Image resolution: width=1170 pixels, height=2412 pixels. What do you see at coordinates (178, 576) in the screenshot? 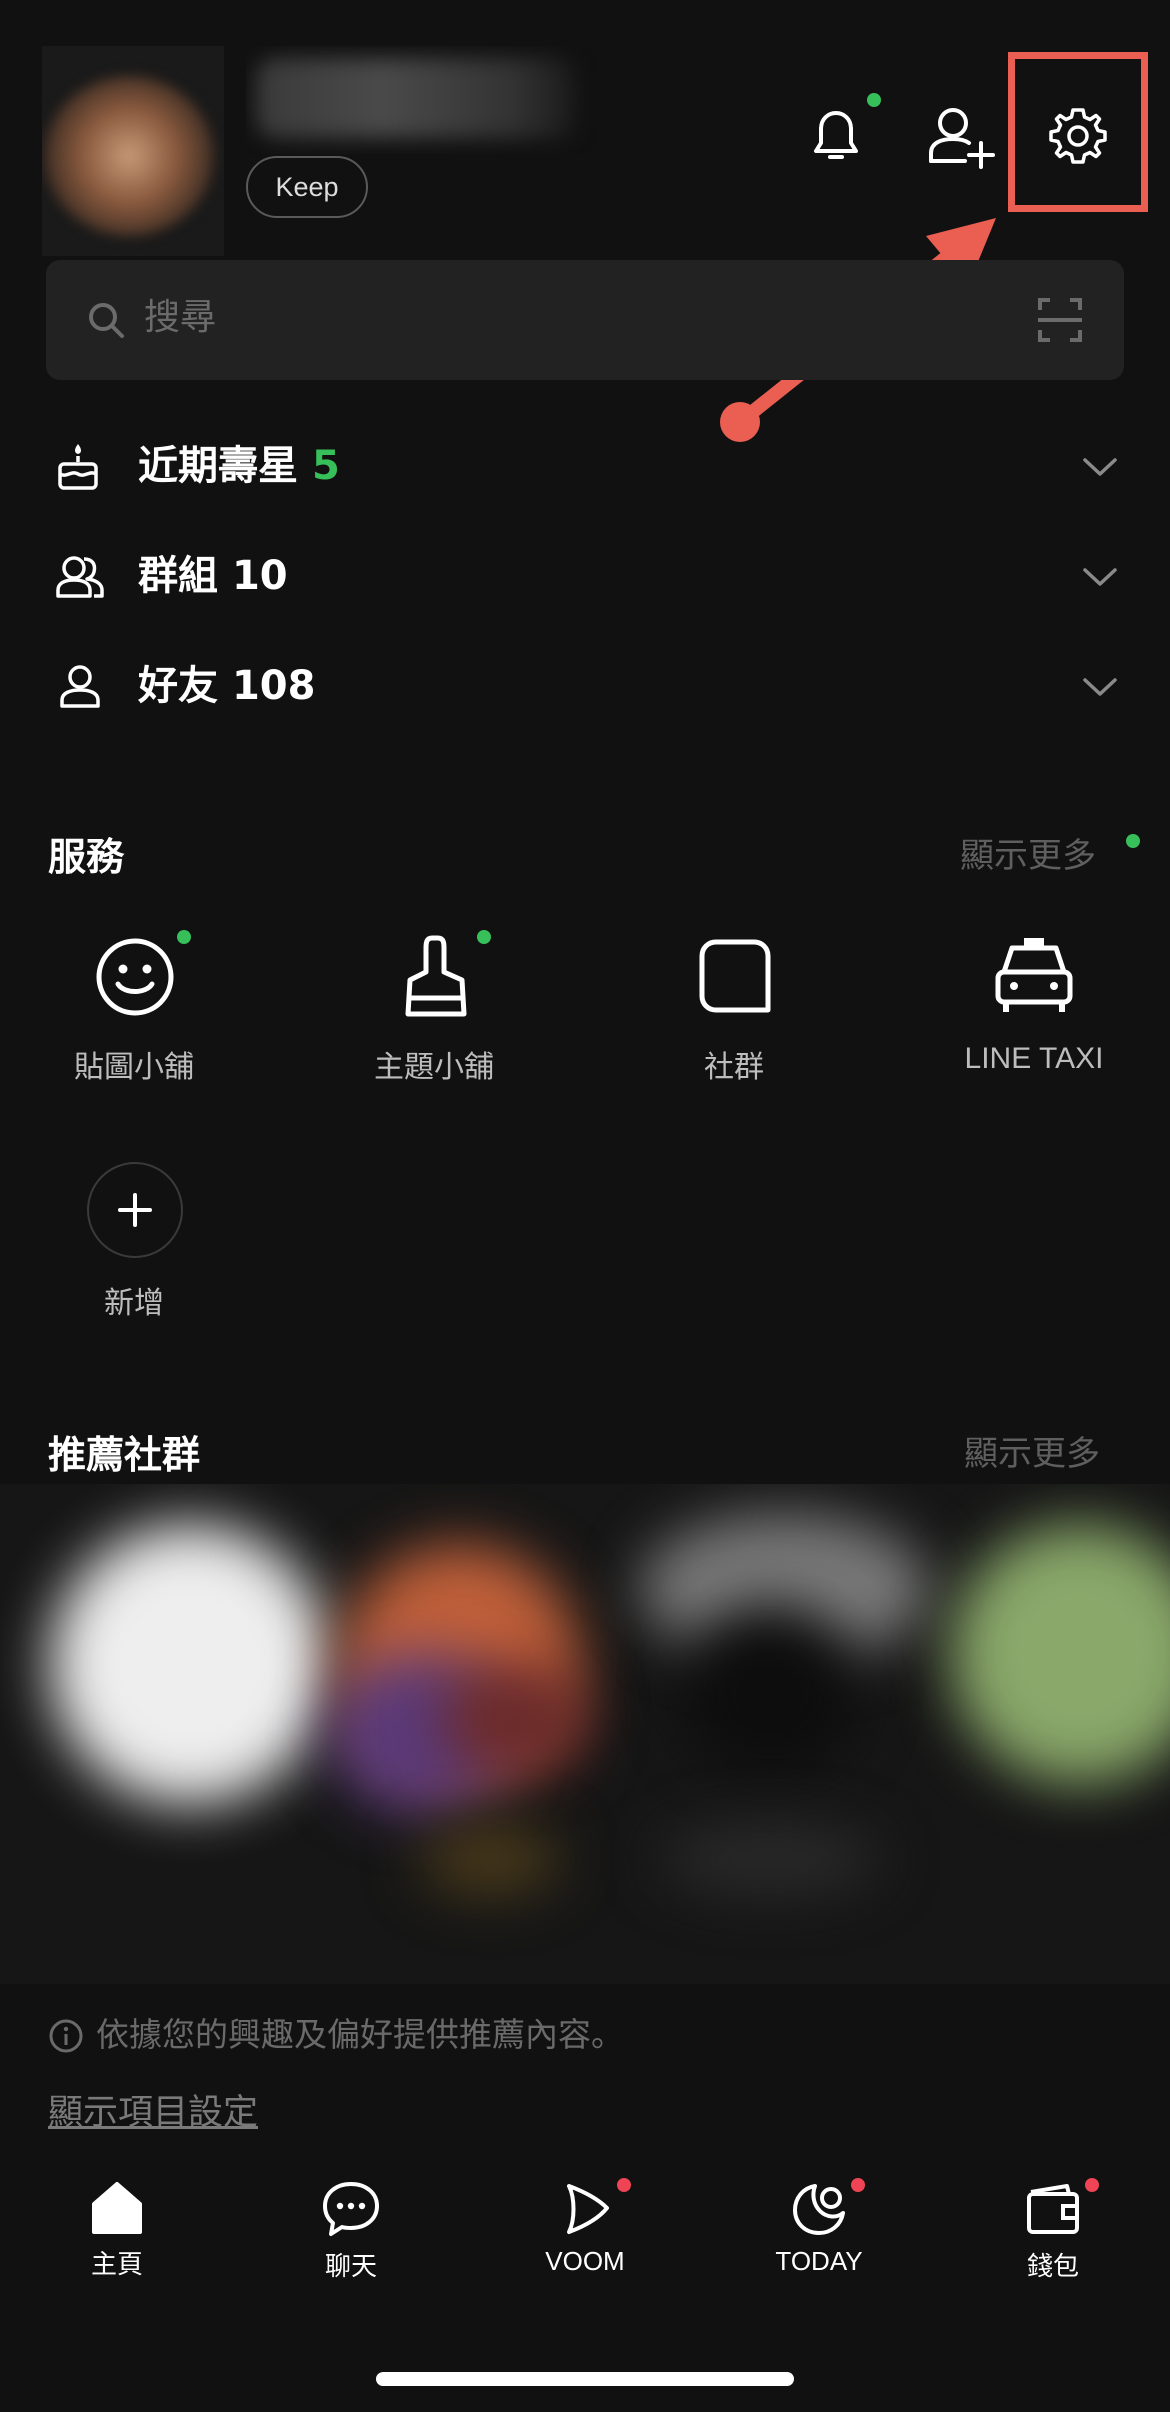
I see `groups-label: 群組` at bounding box center [178, 576].